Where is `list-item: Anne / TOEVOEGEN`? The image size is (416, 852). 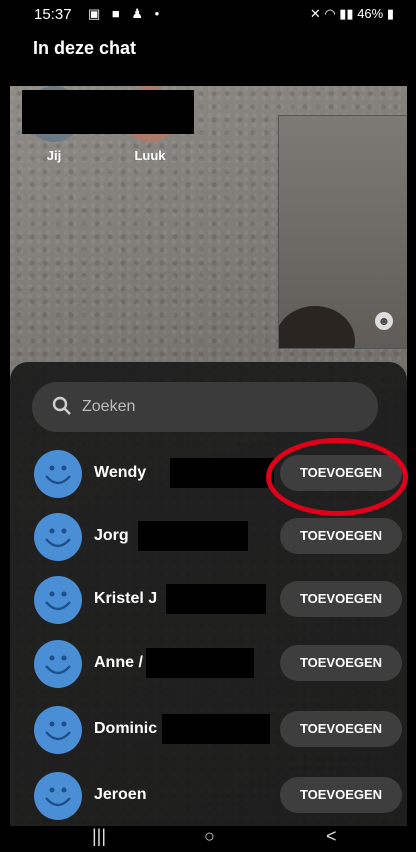
list-item: Anne / TOEVOEGEN is located at coordinates (208, 664).